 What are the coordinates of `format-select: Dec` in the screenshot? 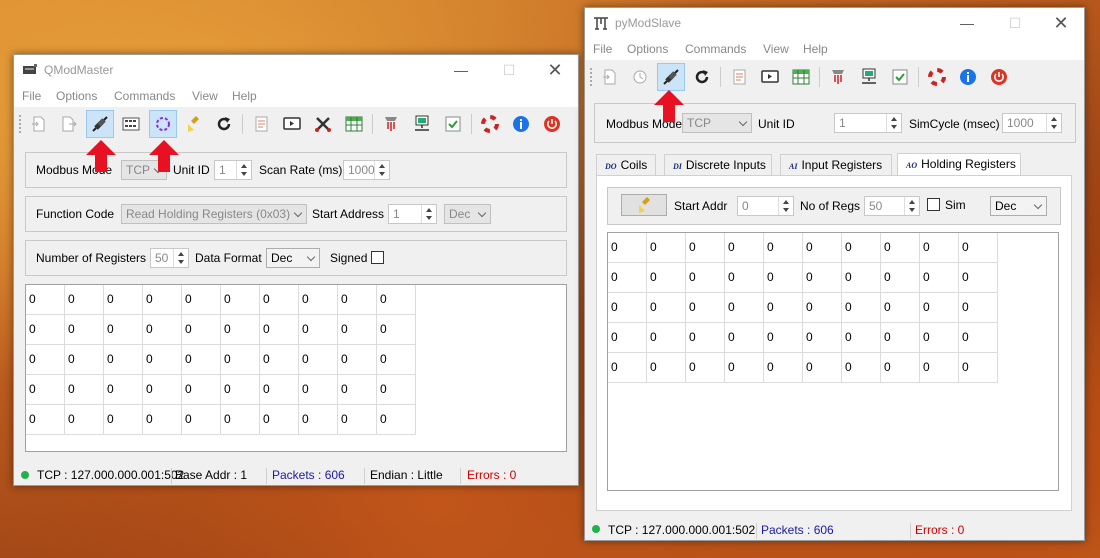 It's located at (1018, 206).